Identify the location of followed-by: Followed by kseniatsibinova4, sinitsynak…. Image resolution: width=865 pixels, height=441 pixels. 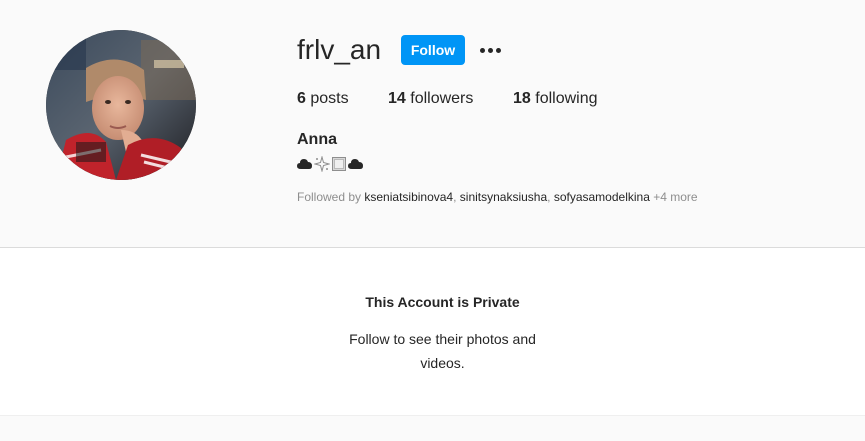
(497, 197).